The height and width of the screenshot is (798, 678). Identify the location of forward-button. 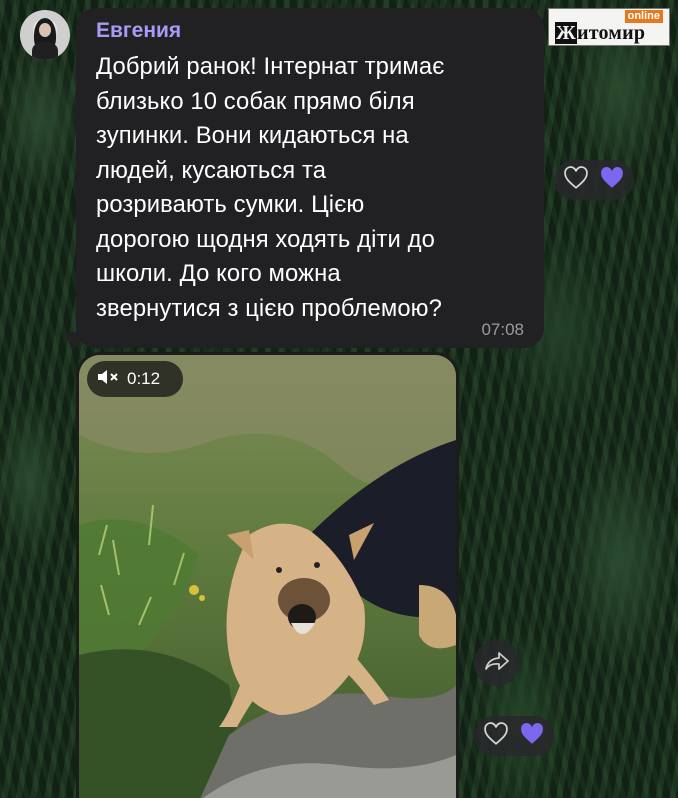
(497, 663).